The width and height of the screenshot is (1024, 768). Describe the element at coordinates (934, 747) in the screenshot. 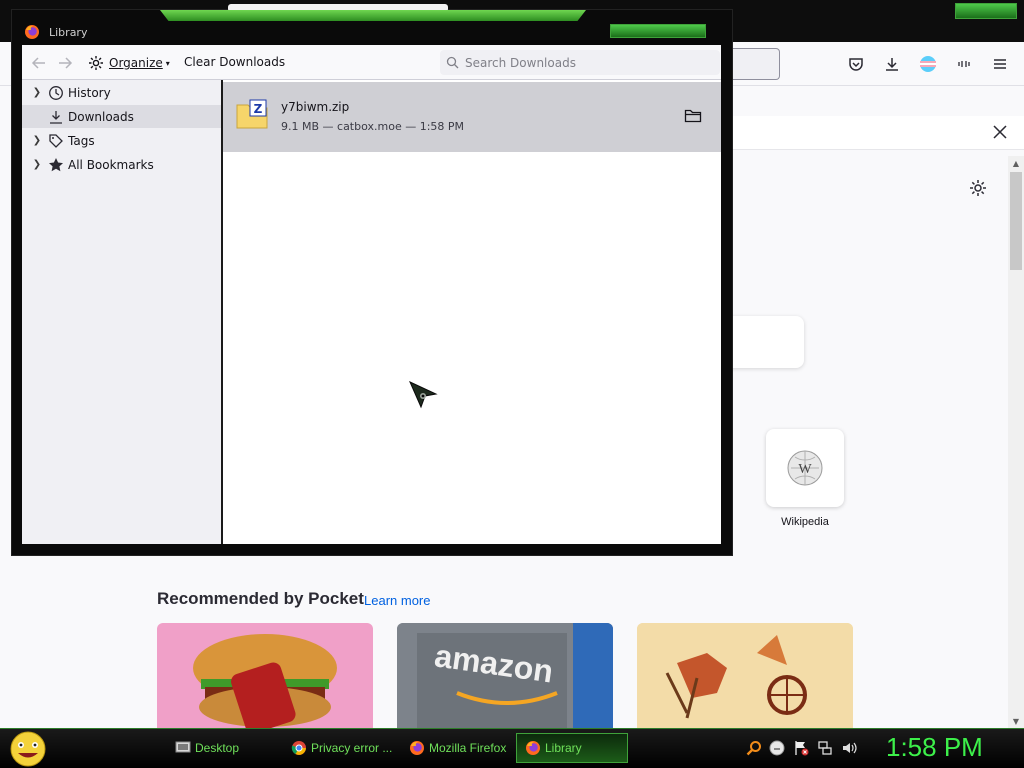

I see `taskbar-clock: 1:58 PM` at that location.